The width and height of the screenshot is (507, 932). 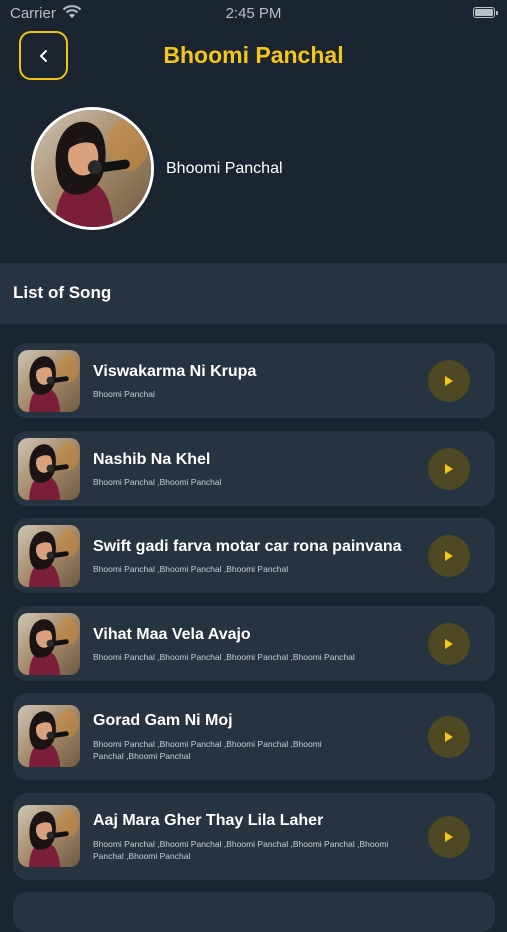 I want to click on song-card-partial, so click(x=254, y=912).